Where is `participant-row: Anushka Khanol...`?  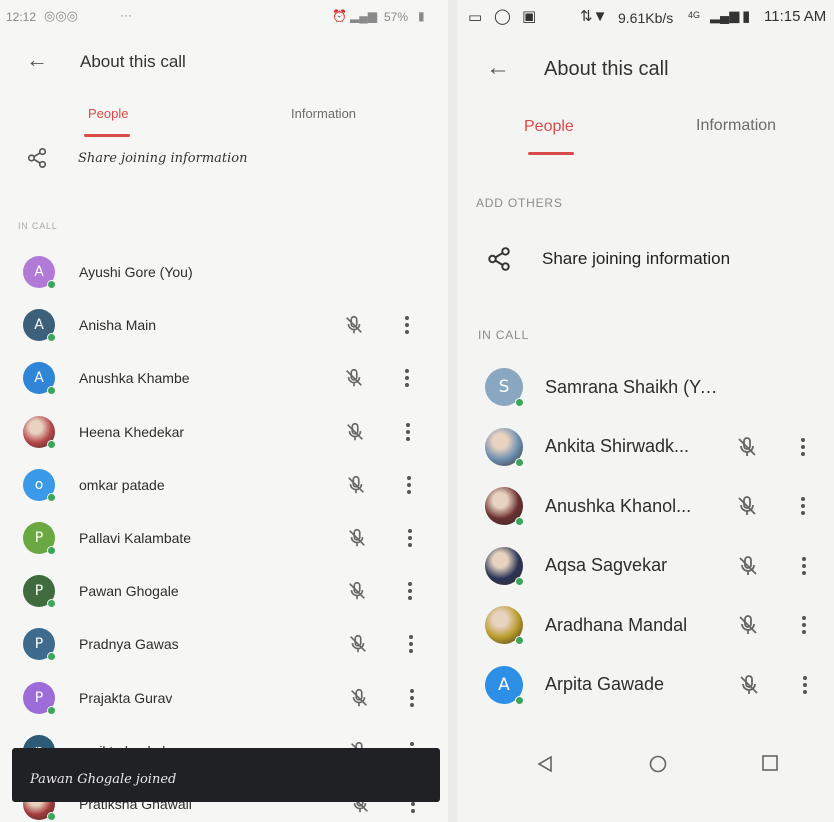
participant-row: Anushka Khanol... is located at coordinates (646, 506).